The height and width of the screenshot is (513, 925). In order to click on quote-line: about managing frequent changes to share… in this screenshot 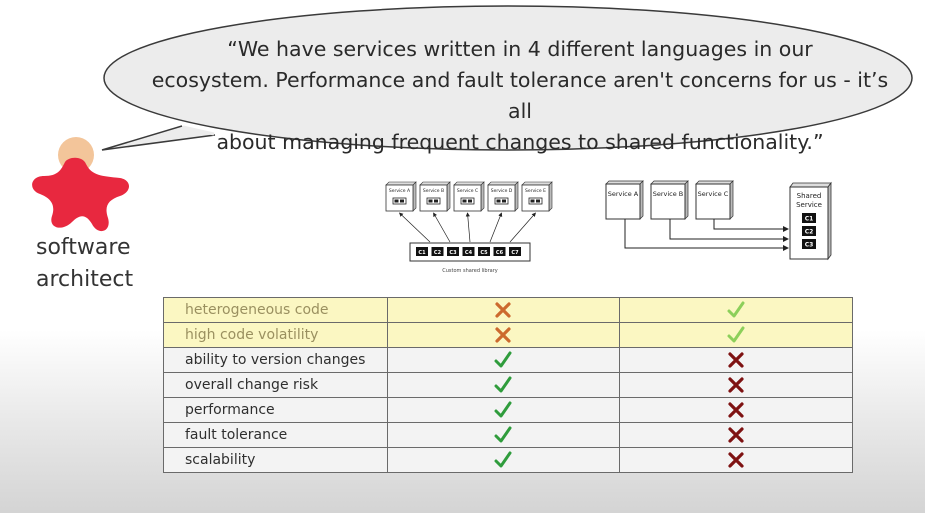, I will do `click(520, 142)`.